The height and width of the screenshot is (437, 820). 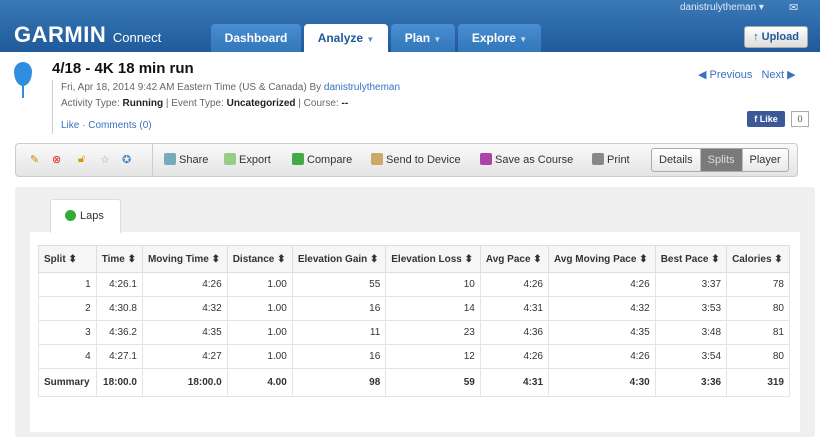 I want to click on splits-view-button: Splits, so click(x=721, y=160).